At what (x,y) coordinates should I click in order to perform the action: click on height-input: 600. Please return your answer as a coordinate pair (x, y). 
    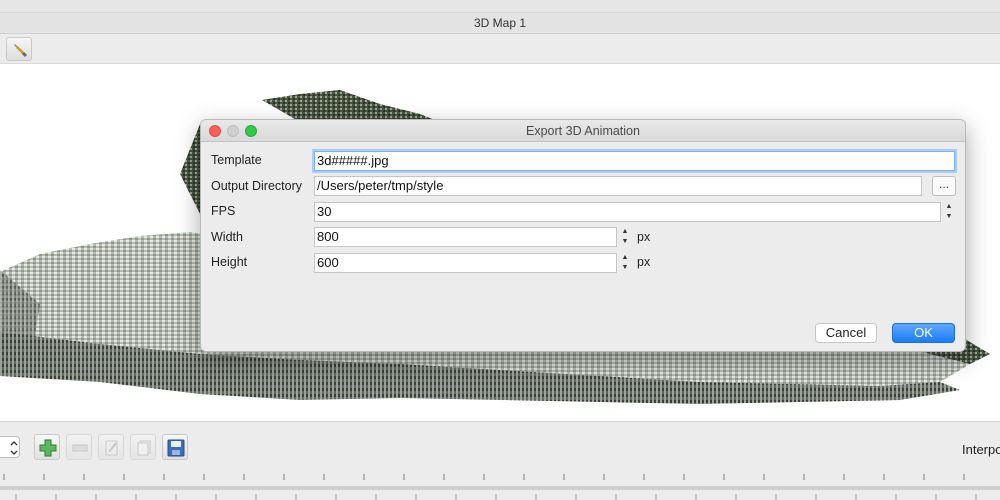
    Looking at the image, I should click on (465, 263).